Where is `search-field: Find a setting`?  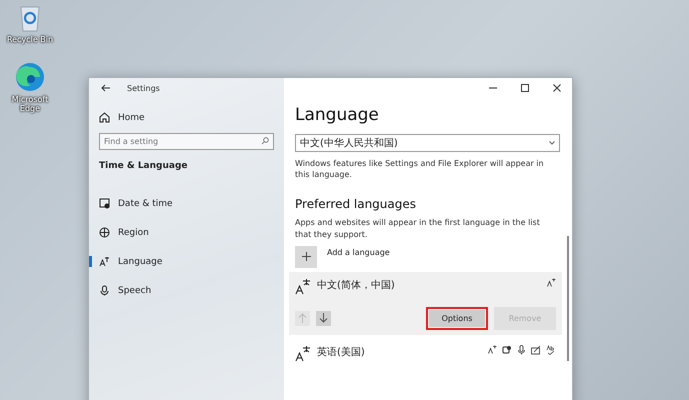
search-field: Find a setting is located at coordinates (186, 141).